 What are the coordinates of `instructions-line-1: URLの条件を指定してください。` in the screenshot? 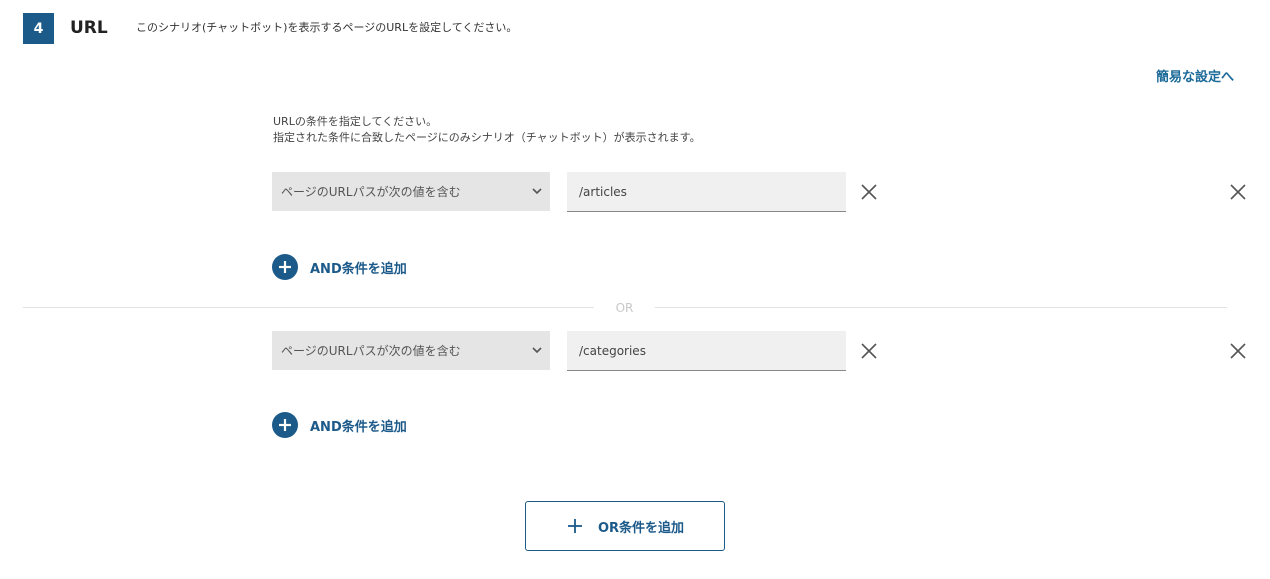 It's located at (355, 121).